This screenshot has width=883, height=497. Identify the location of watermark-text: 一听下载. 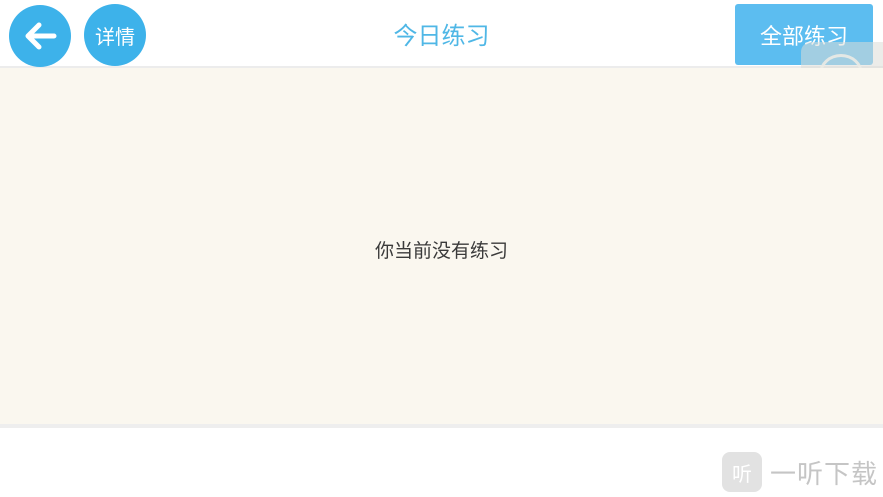
(824, 474).